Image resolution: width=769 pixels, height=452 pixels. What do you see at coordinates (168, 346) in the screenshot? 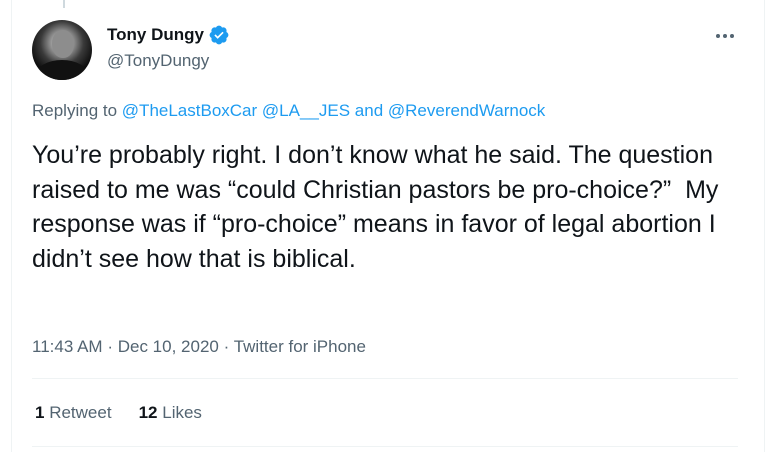
I see `tweet-date: Dec 10, 2020` at bounding box center [168, 346].